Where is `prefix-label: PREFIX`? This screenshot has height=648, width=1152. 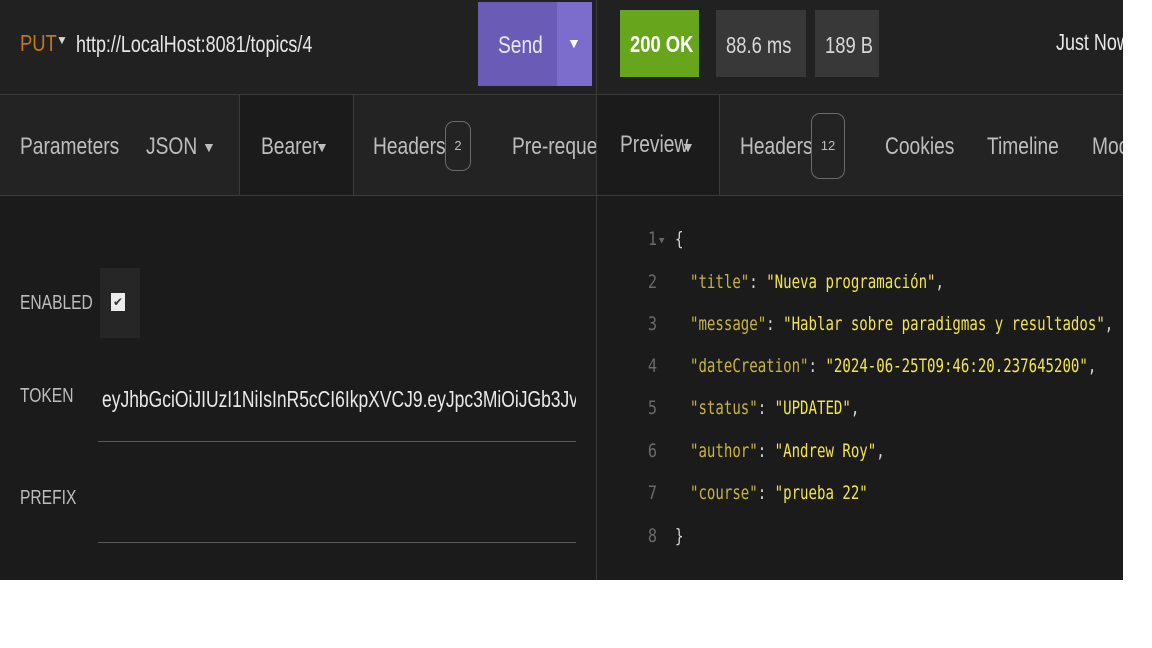
prefix-label: PREFIX is located at coordinates (48, 498).